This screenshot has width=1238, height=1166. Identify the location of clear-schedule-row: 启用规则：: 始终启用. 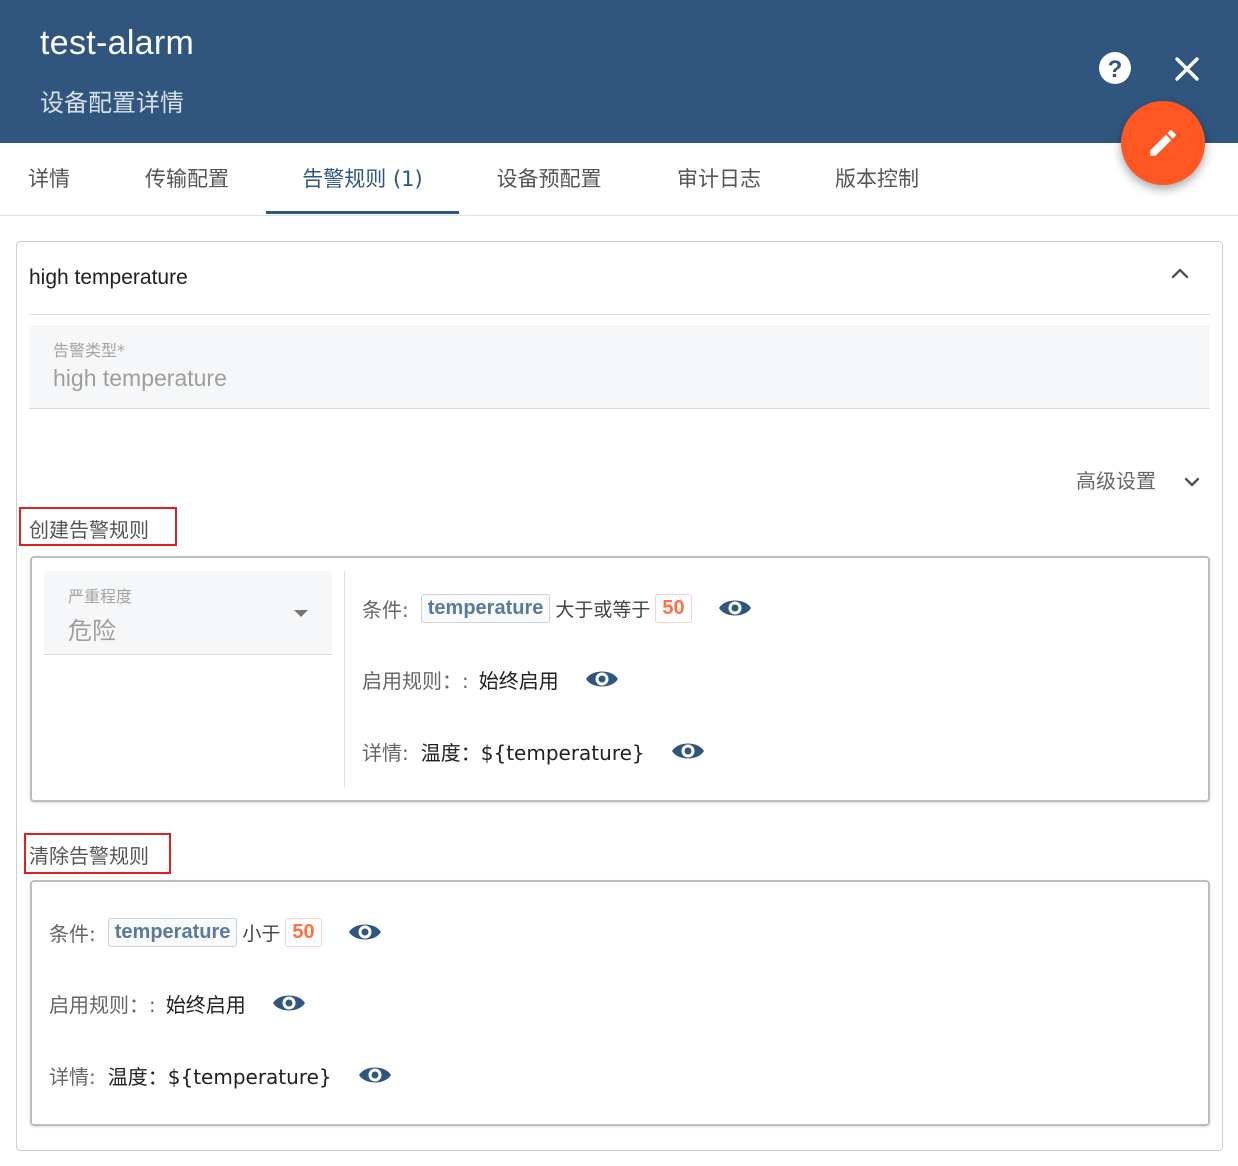
(177, 1003).